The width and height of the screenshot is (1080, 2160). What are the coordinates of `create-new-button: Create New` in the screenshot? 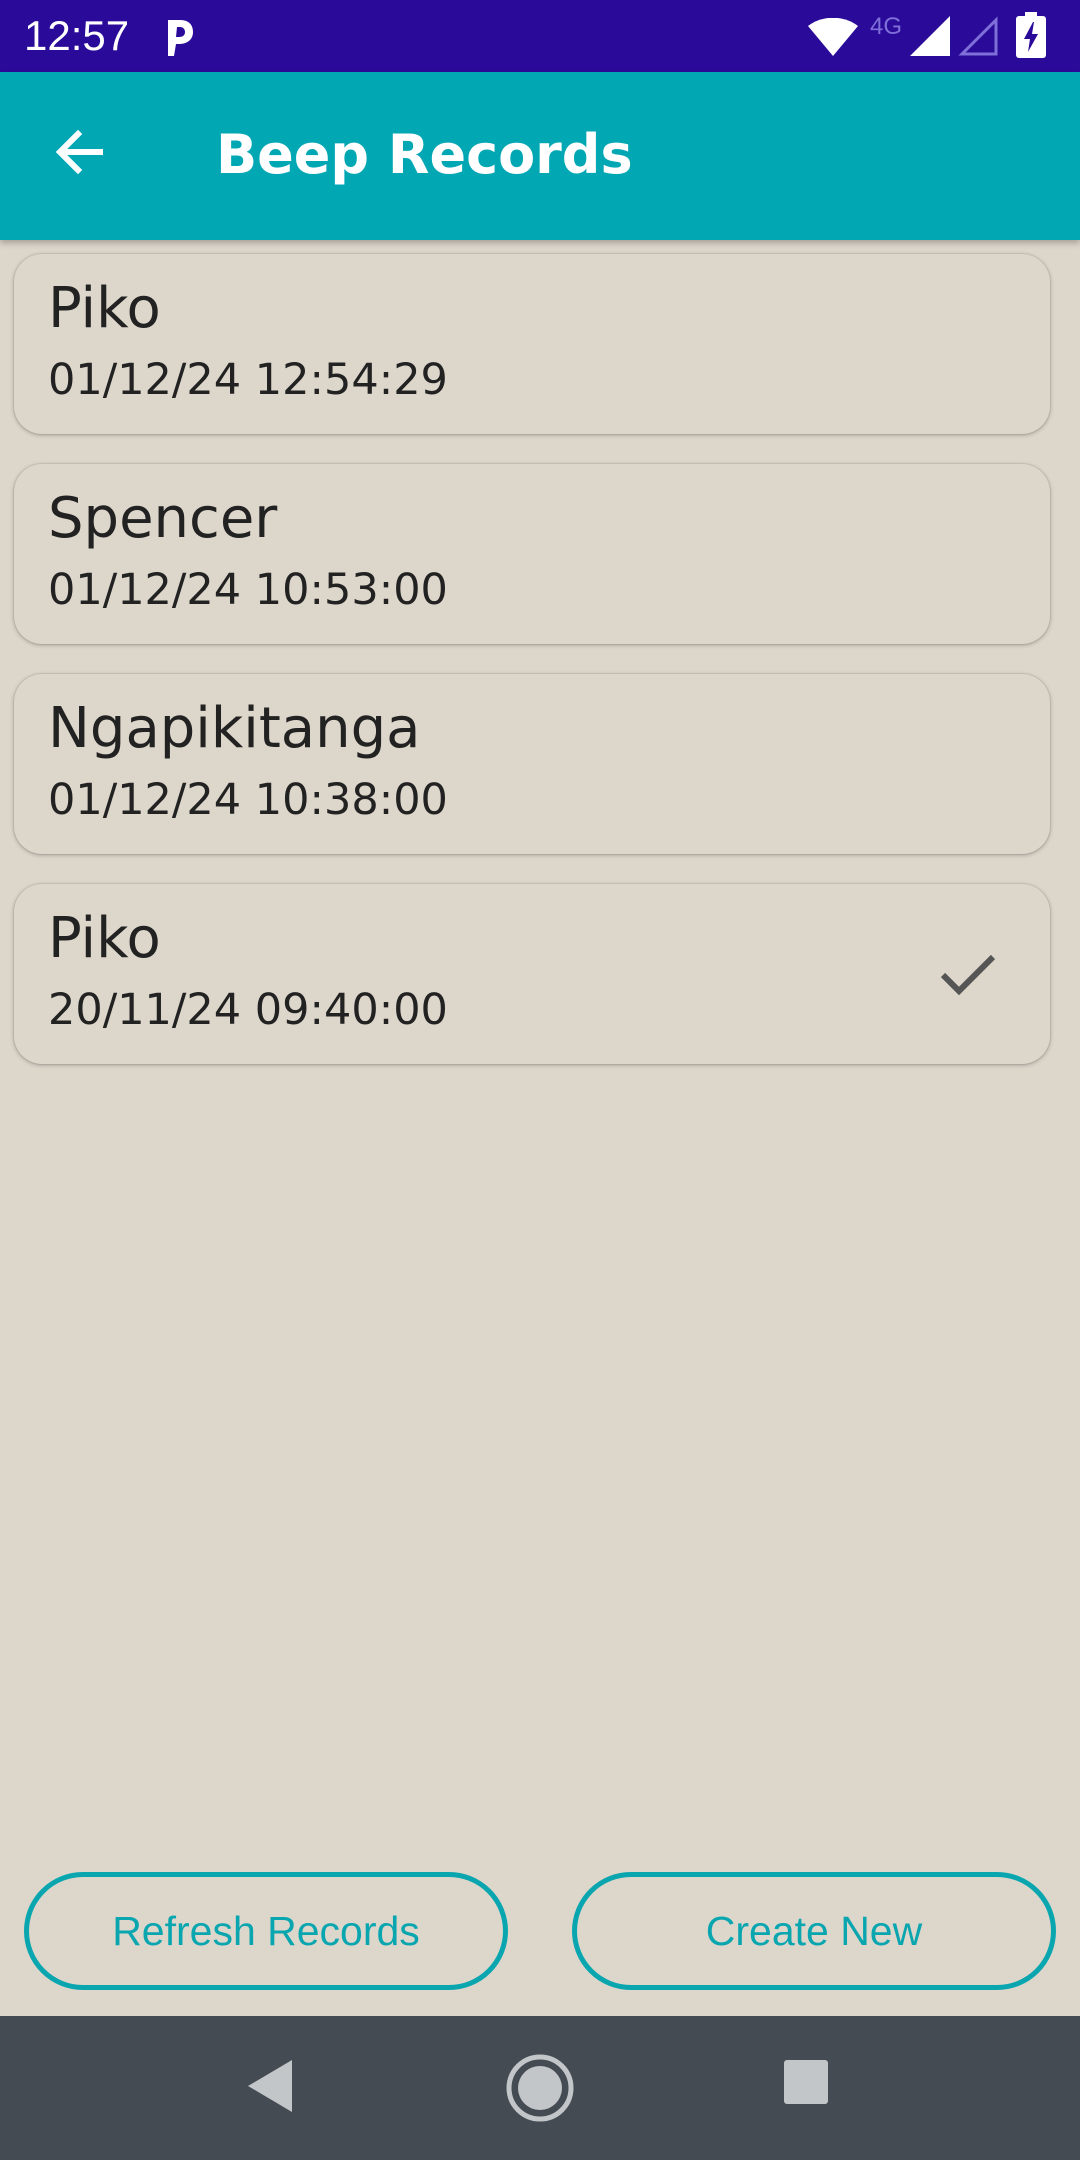 It's located at (814, 1931).